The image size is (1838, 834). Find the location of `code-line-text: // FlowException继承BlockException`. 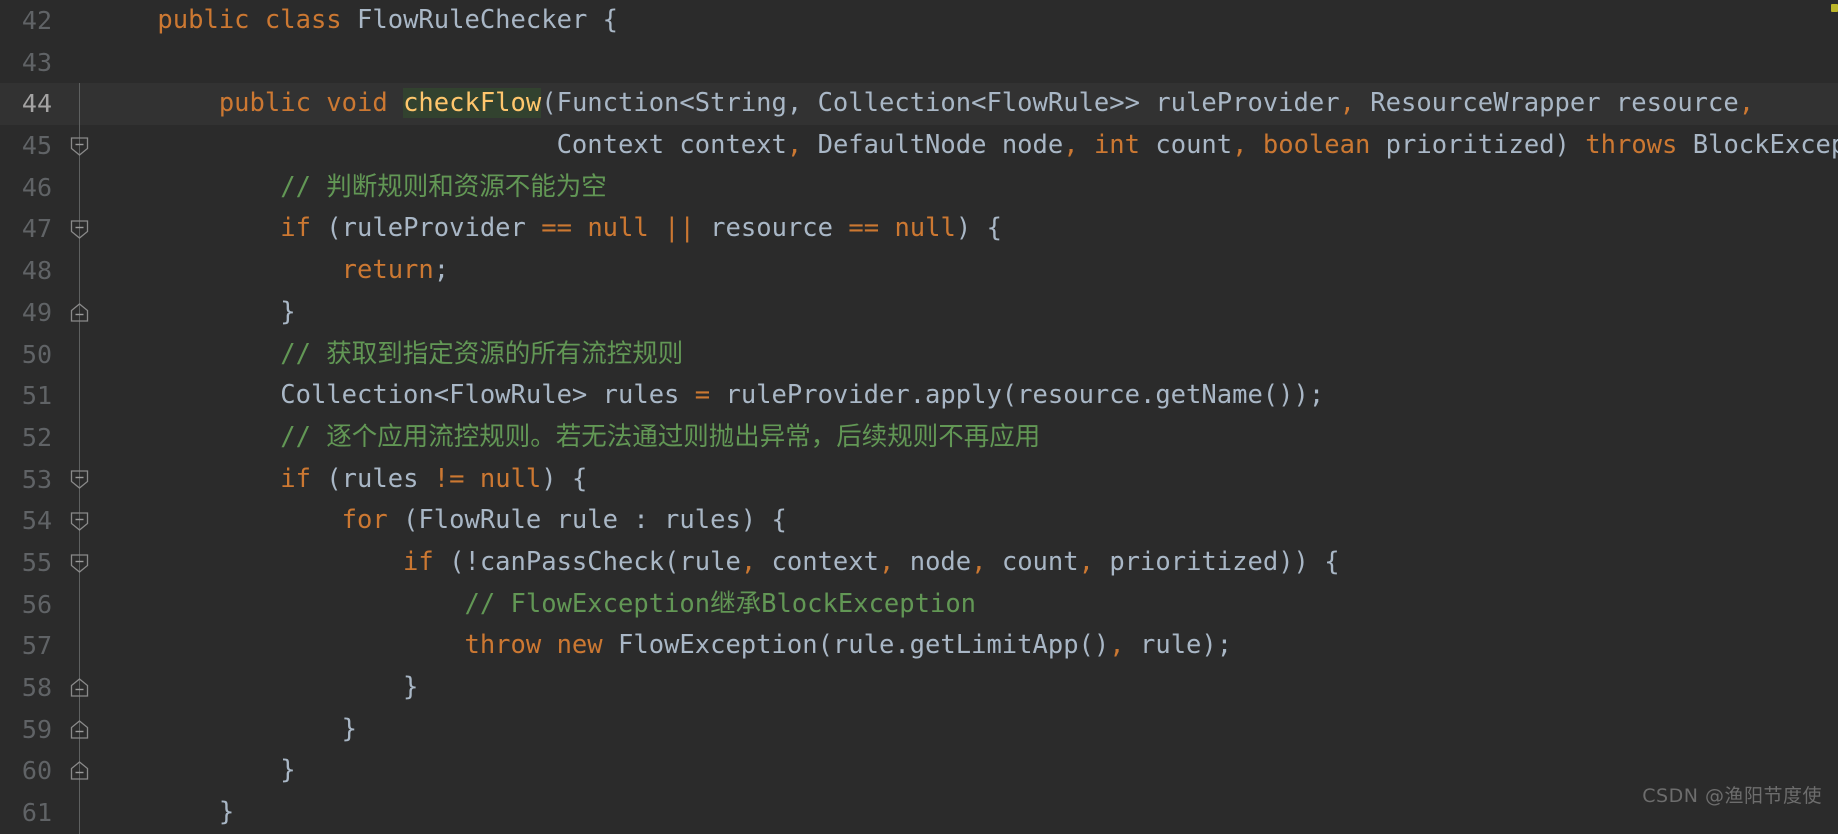

code-line-text: // FlowException继承BlockException is located at coordinates (967, 605).